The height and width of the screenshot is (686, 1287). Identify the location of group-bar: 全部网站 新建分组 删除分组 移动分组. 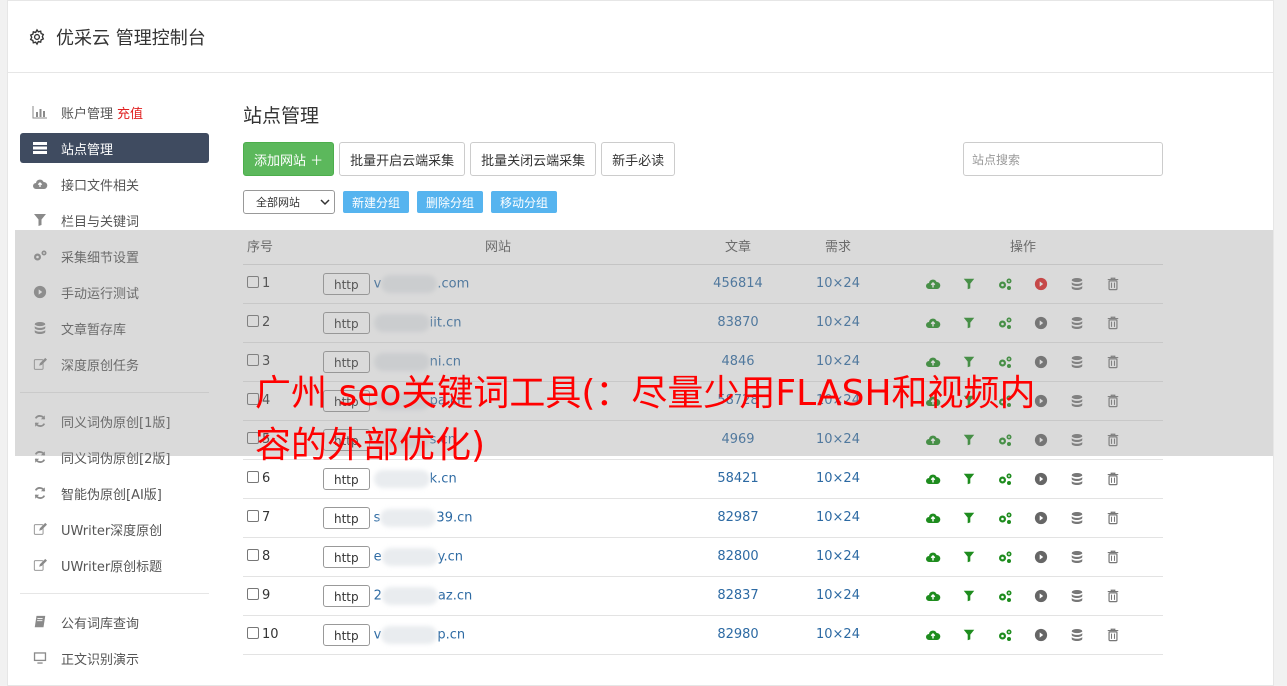
(703, 202).